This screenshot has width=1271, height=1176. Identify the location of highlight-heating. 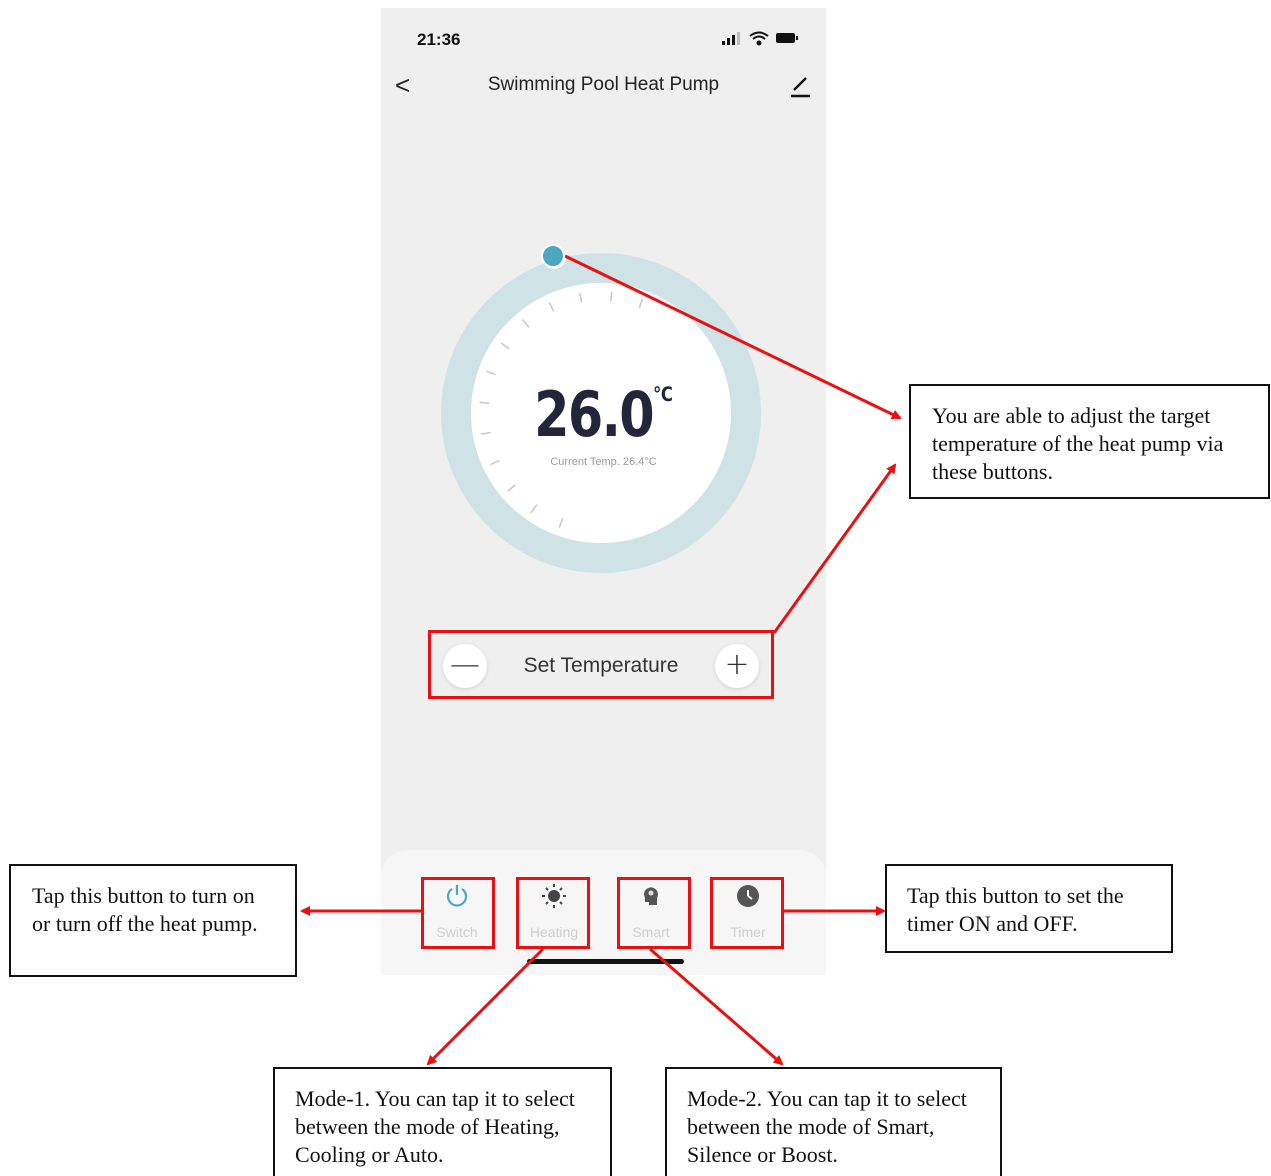
(553, 913).